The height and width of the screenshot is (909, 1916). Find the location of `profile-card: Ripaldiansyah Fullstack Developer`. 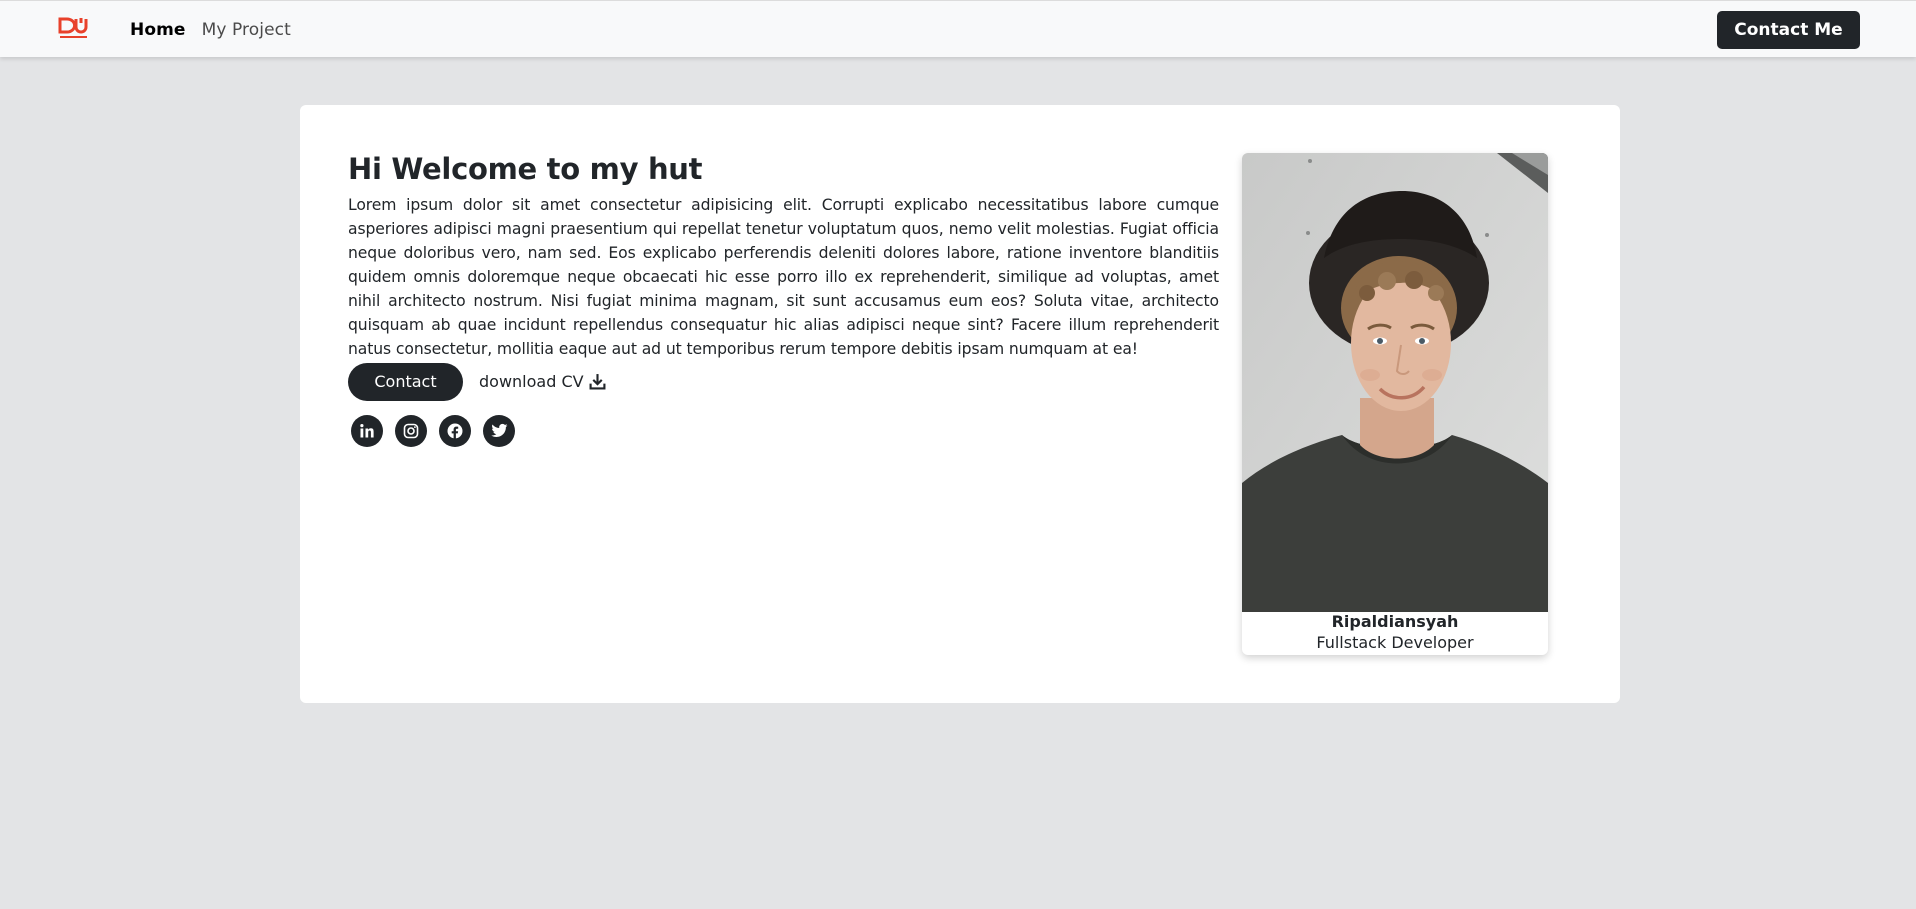

profile-card: Ripaldiansyah Fullstack Developer is located at coordinates (1395, 404).